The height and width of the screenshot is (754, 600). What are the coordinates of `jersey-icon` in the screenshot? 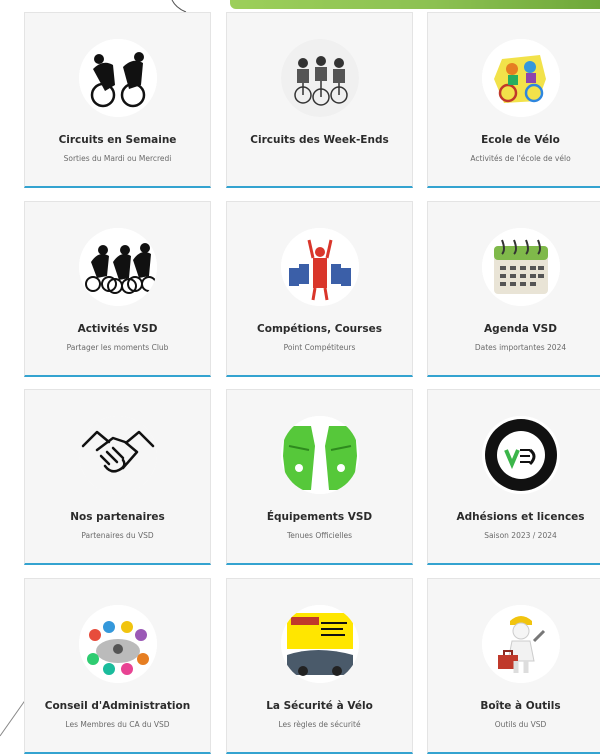 It's located at (319, 455).